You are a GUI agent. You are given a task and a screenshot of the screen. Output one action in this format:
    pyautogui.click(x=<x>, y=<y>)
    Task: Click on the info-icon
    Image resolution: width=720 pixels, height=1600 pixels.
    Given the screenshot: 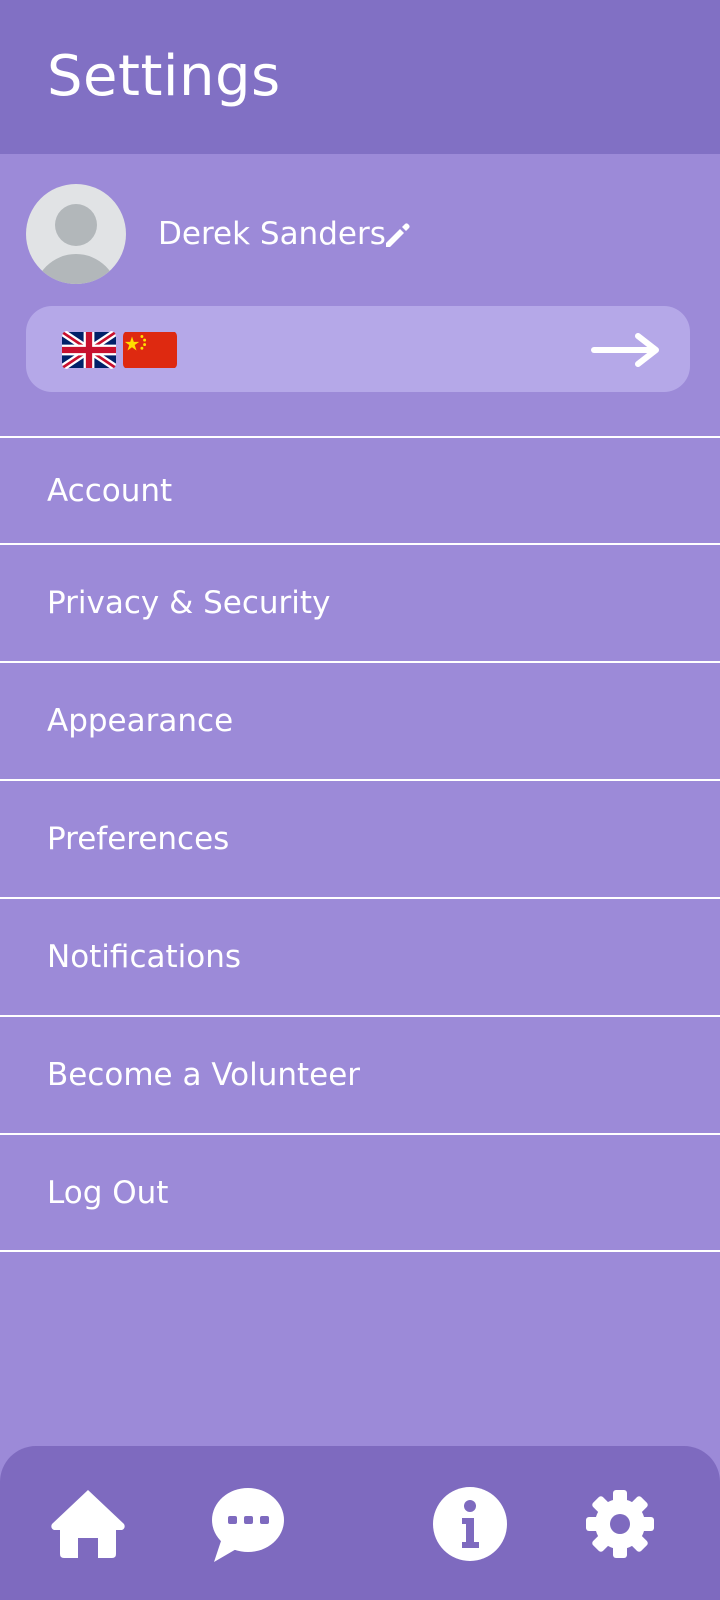 What is the action you would take?
    pyautogui.click(x=470, y=1524)
    